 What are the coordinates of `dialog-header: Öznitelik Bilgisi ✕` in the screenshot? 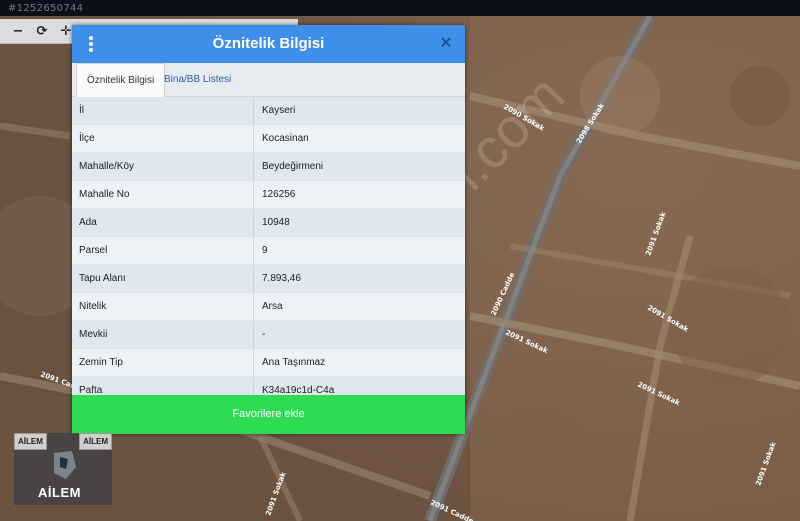 It's located at (268, 44).